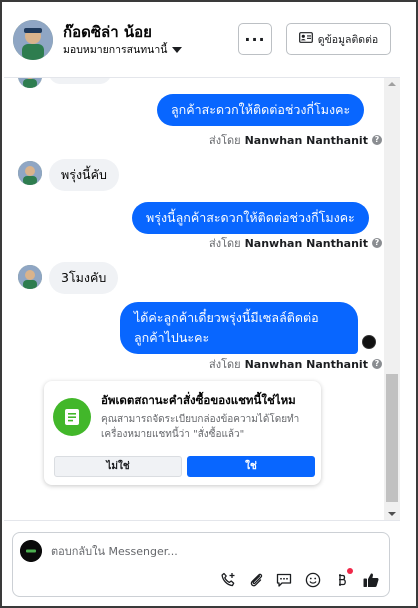  Describe the element at coordinates (305, 39) in the screenshot. I see `contact-card-icon` at that location.